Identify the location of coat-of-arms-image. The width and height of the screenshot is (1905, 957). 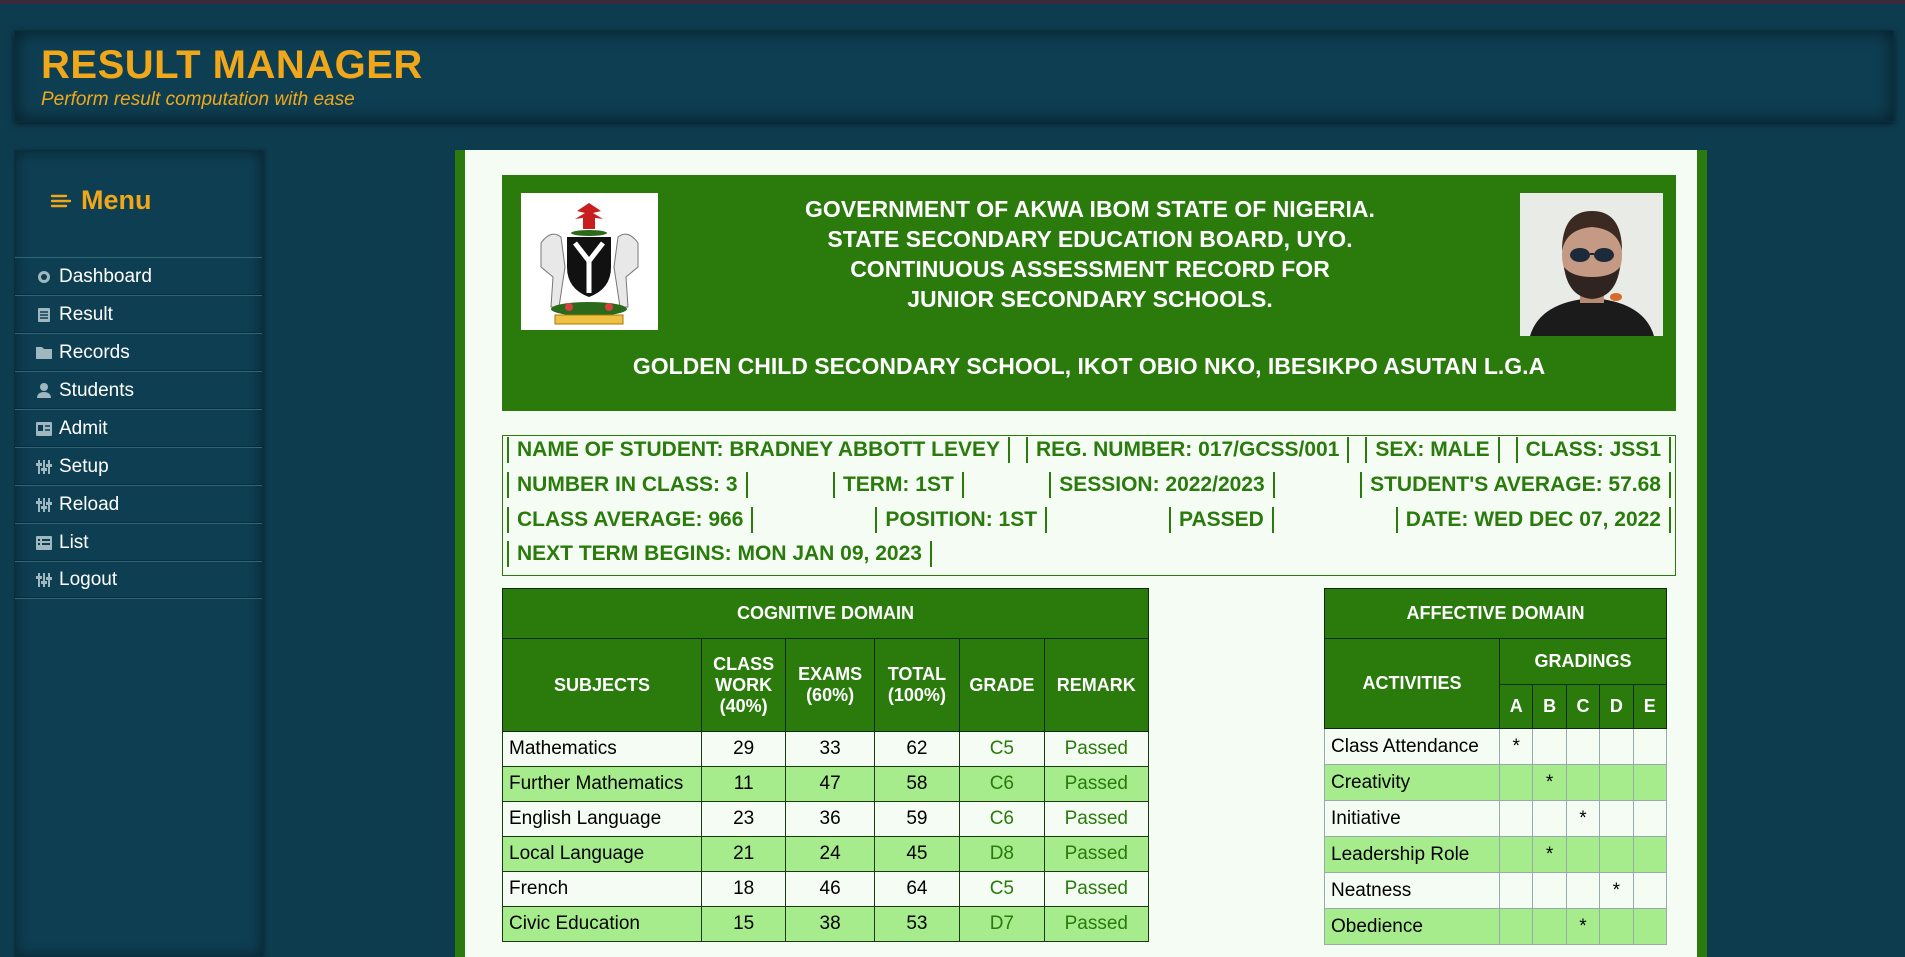
(589, 261).